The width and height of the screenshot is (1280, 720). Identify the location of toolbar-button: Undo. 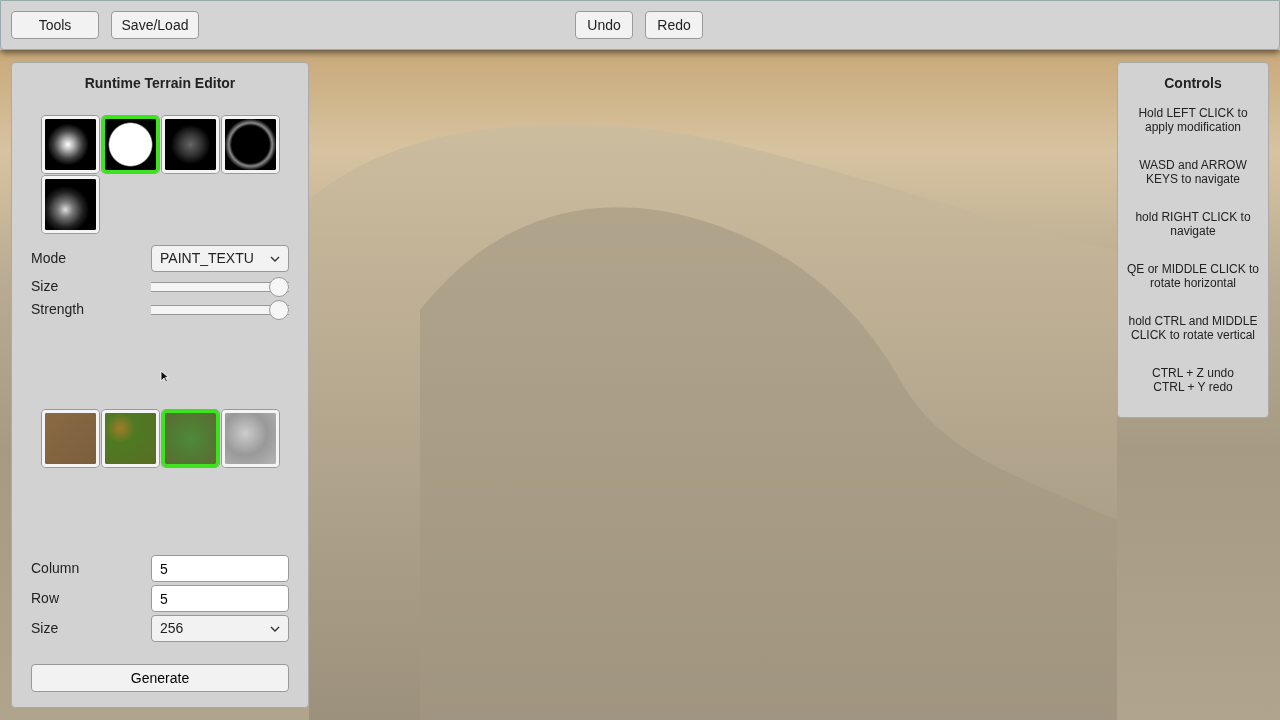
(604, 25).